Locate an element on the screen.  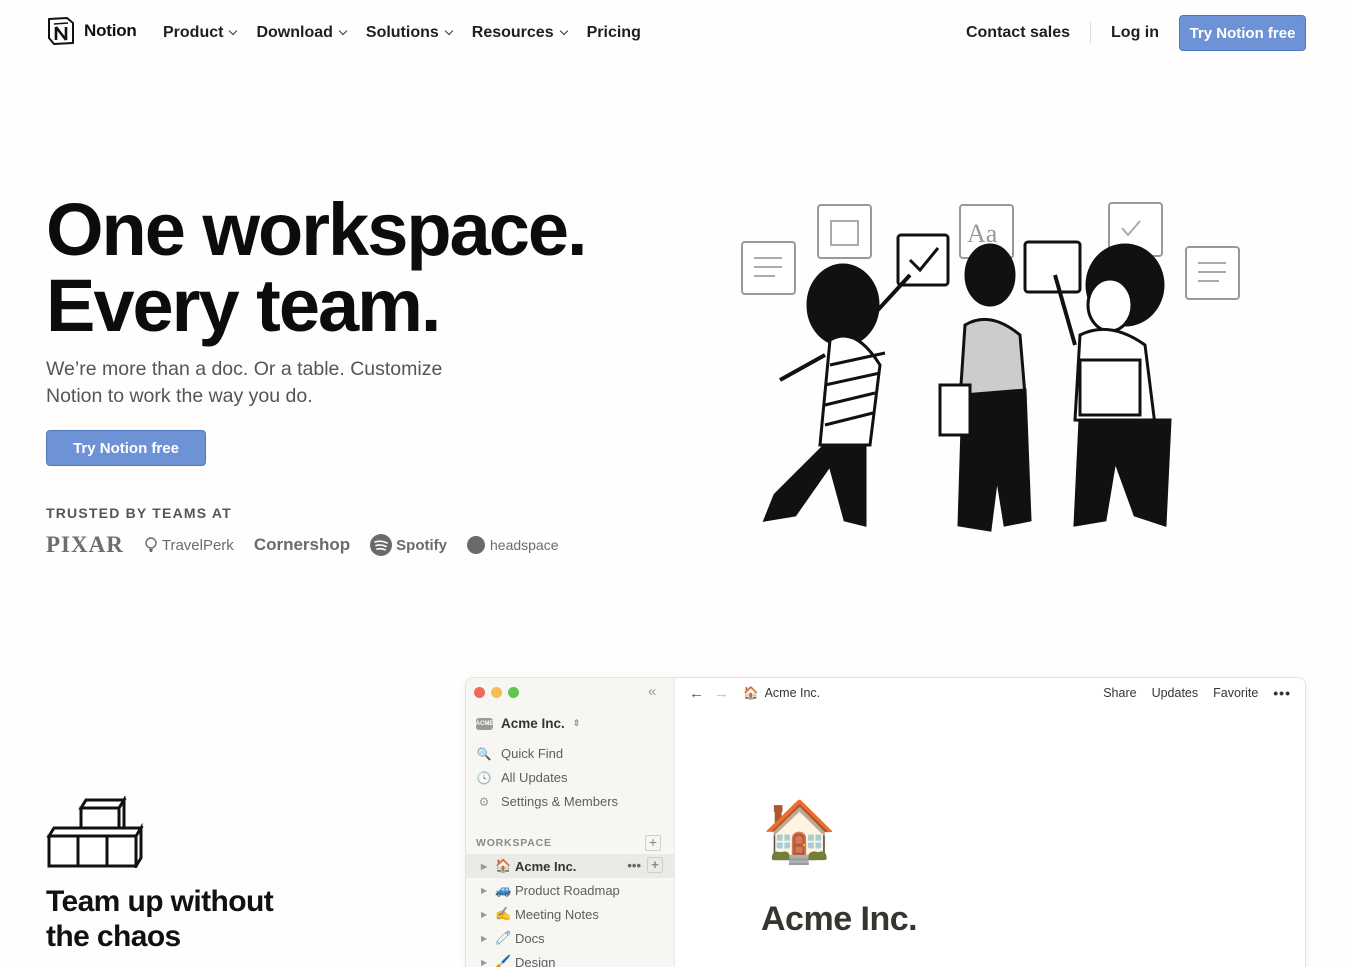
nav-download-label: Download is located at coordinates (294, 32).